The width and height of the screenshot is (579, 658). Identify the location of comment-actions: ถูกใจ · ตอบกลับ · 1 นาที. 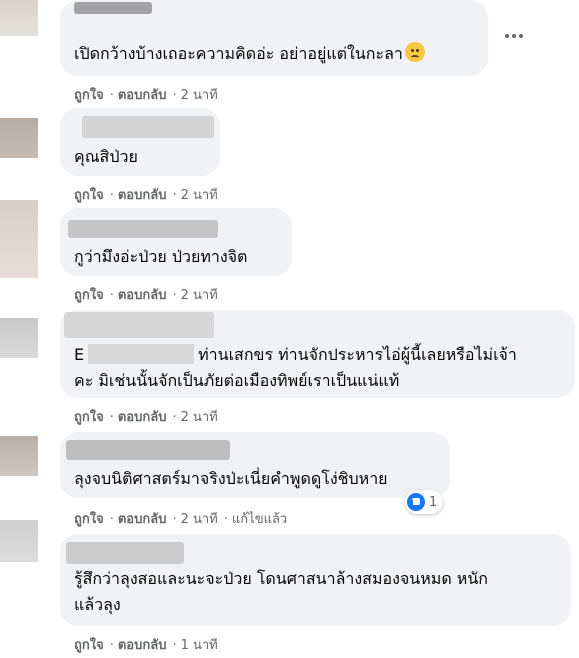
(146, 645).